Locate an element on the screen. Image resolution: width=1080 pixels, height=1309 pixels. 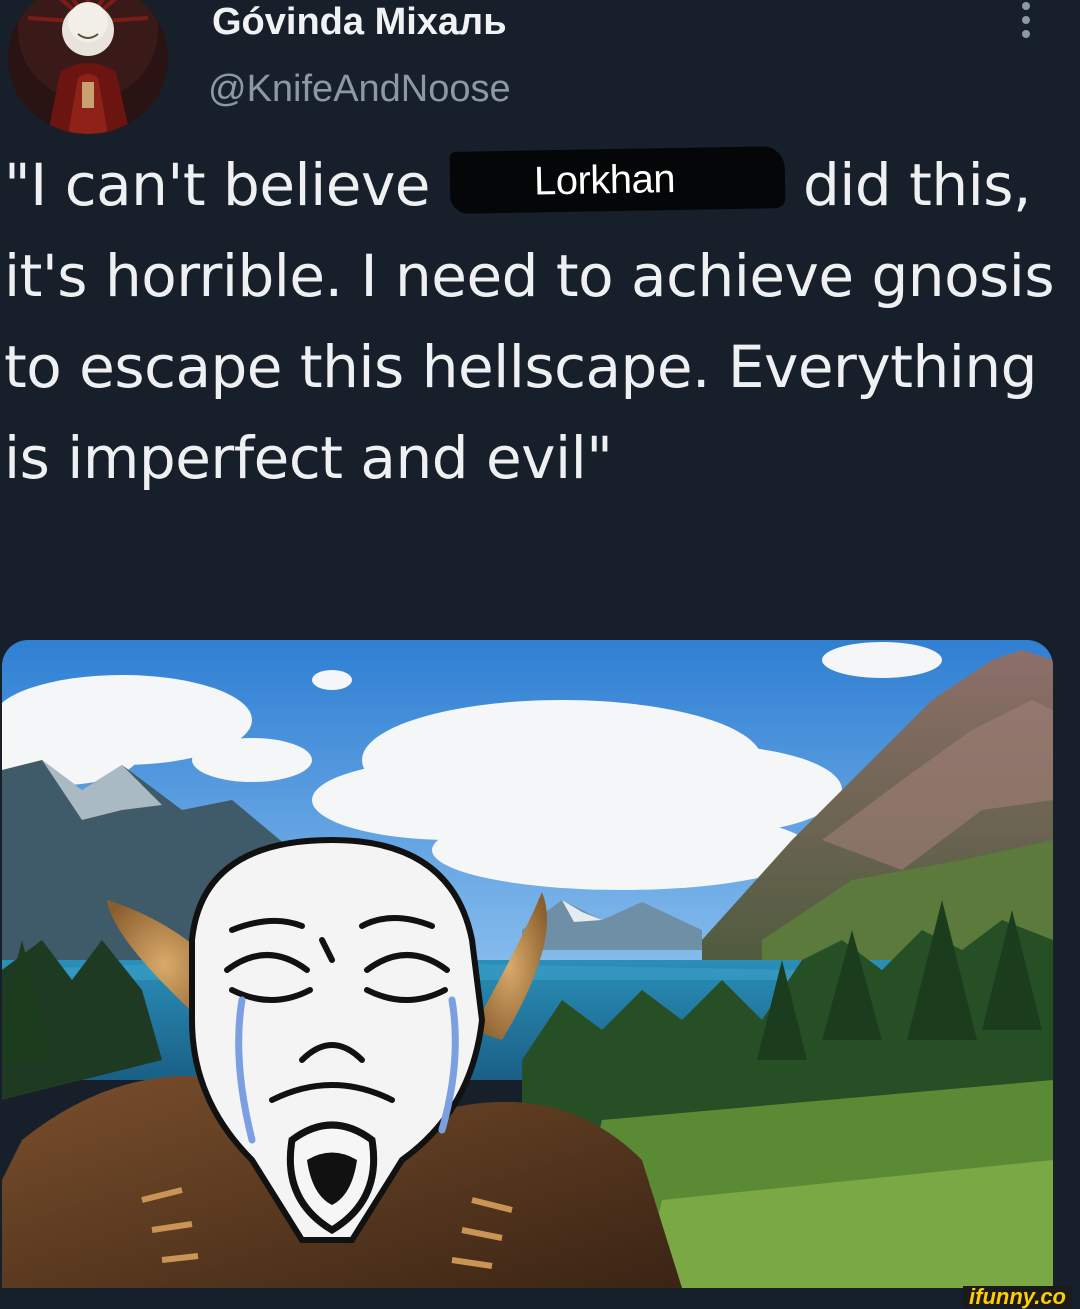
avatar-image is located at coordinates (88, 67).